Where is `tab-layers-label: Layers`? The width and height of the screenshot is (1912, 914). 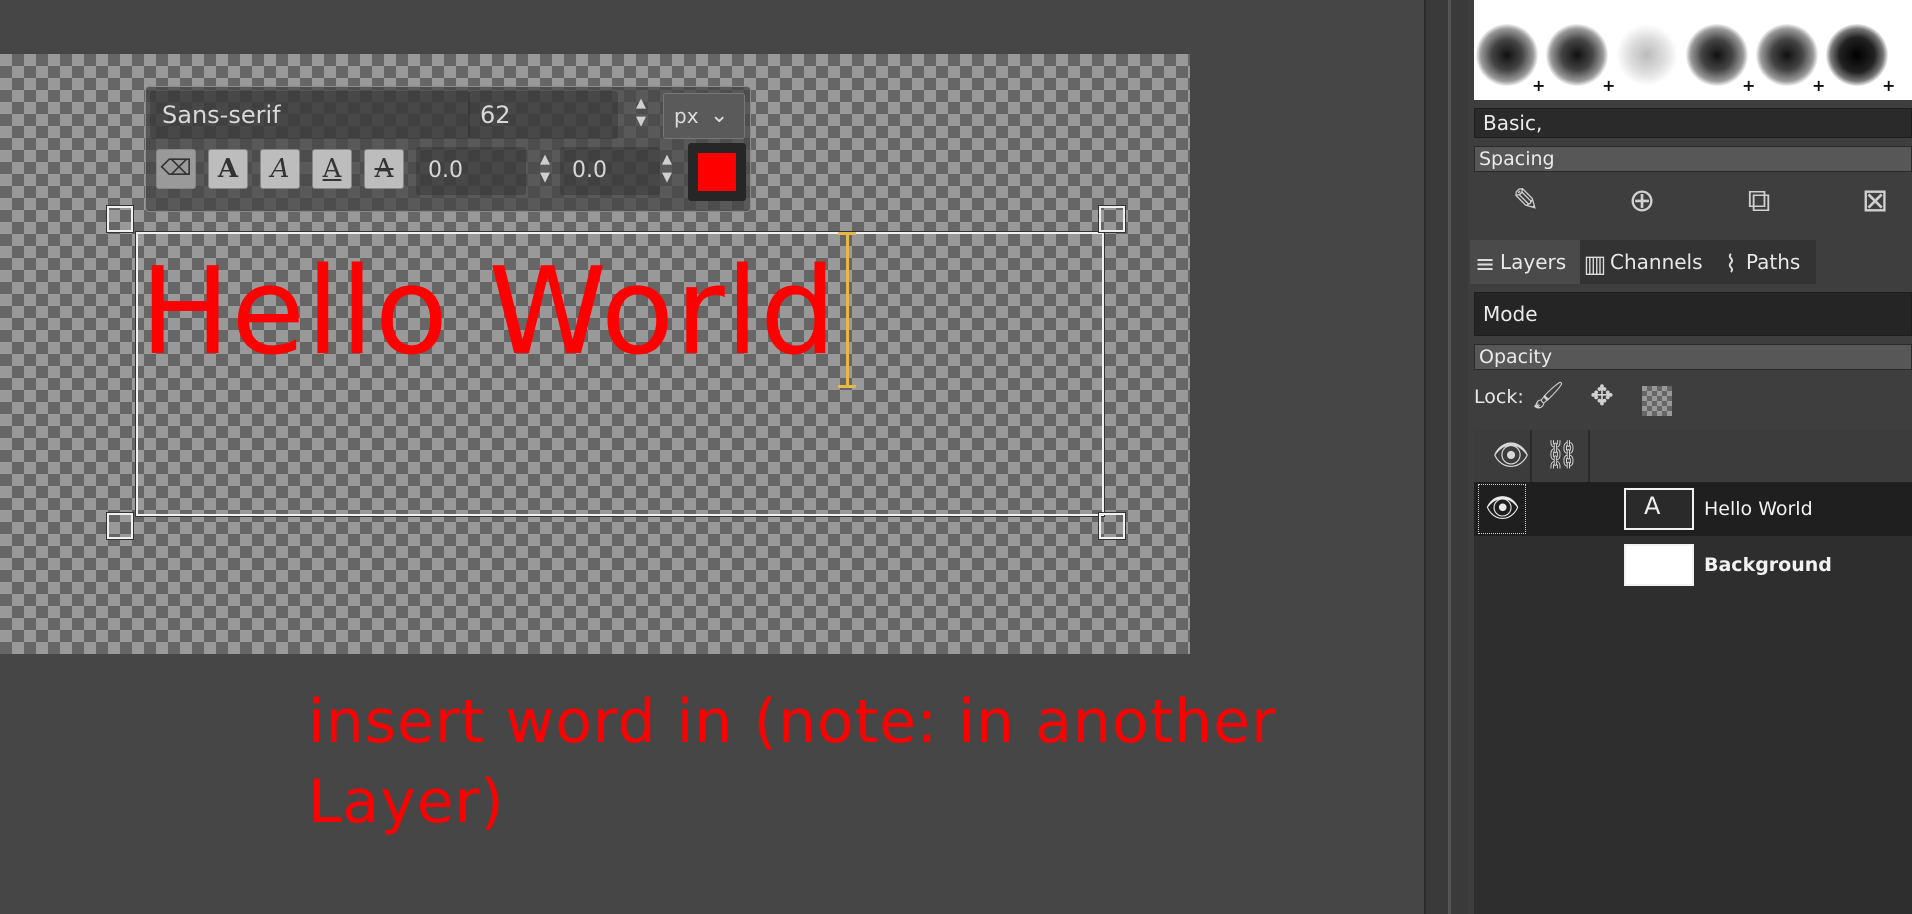
tab-layers-label: Layers is located at coordinates (1533, 262).